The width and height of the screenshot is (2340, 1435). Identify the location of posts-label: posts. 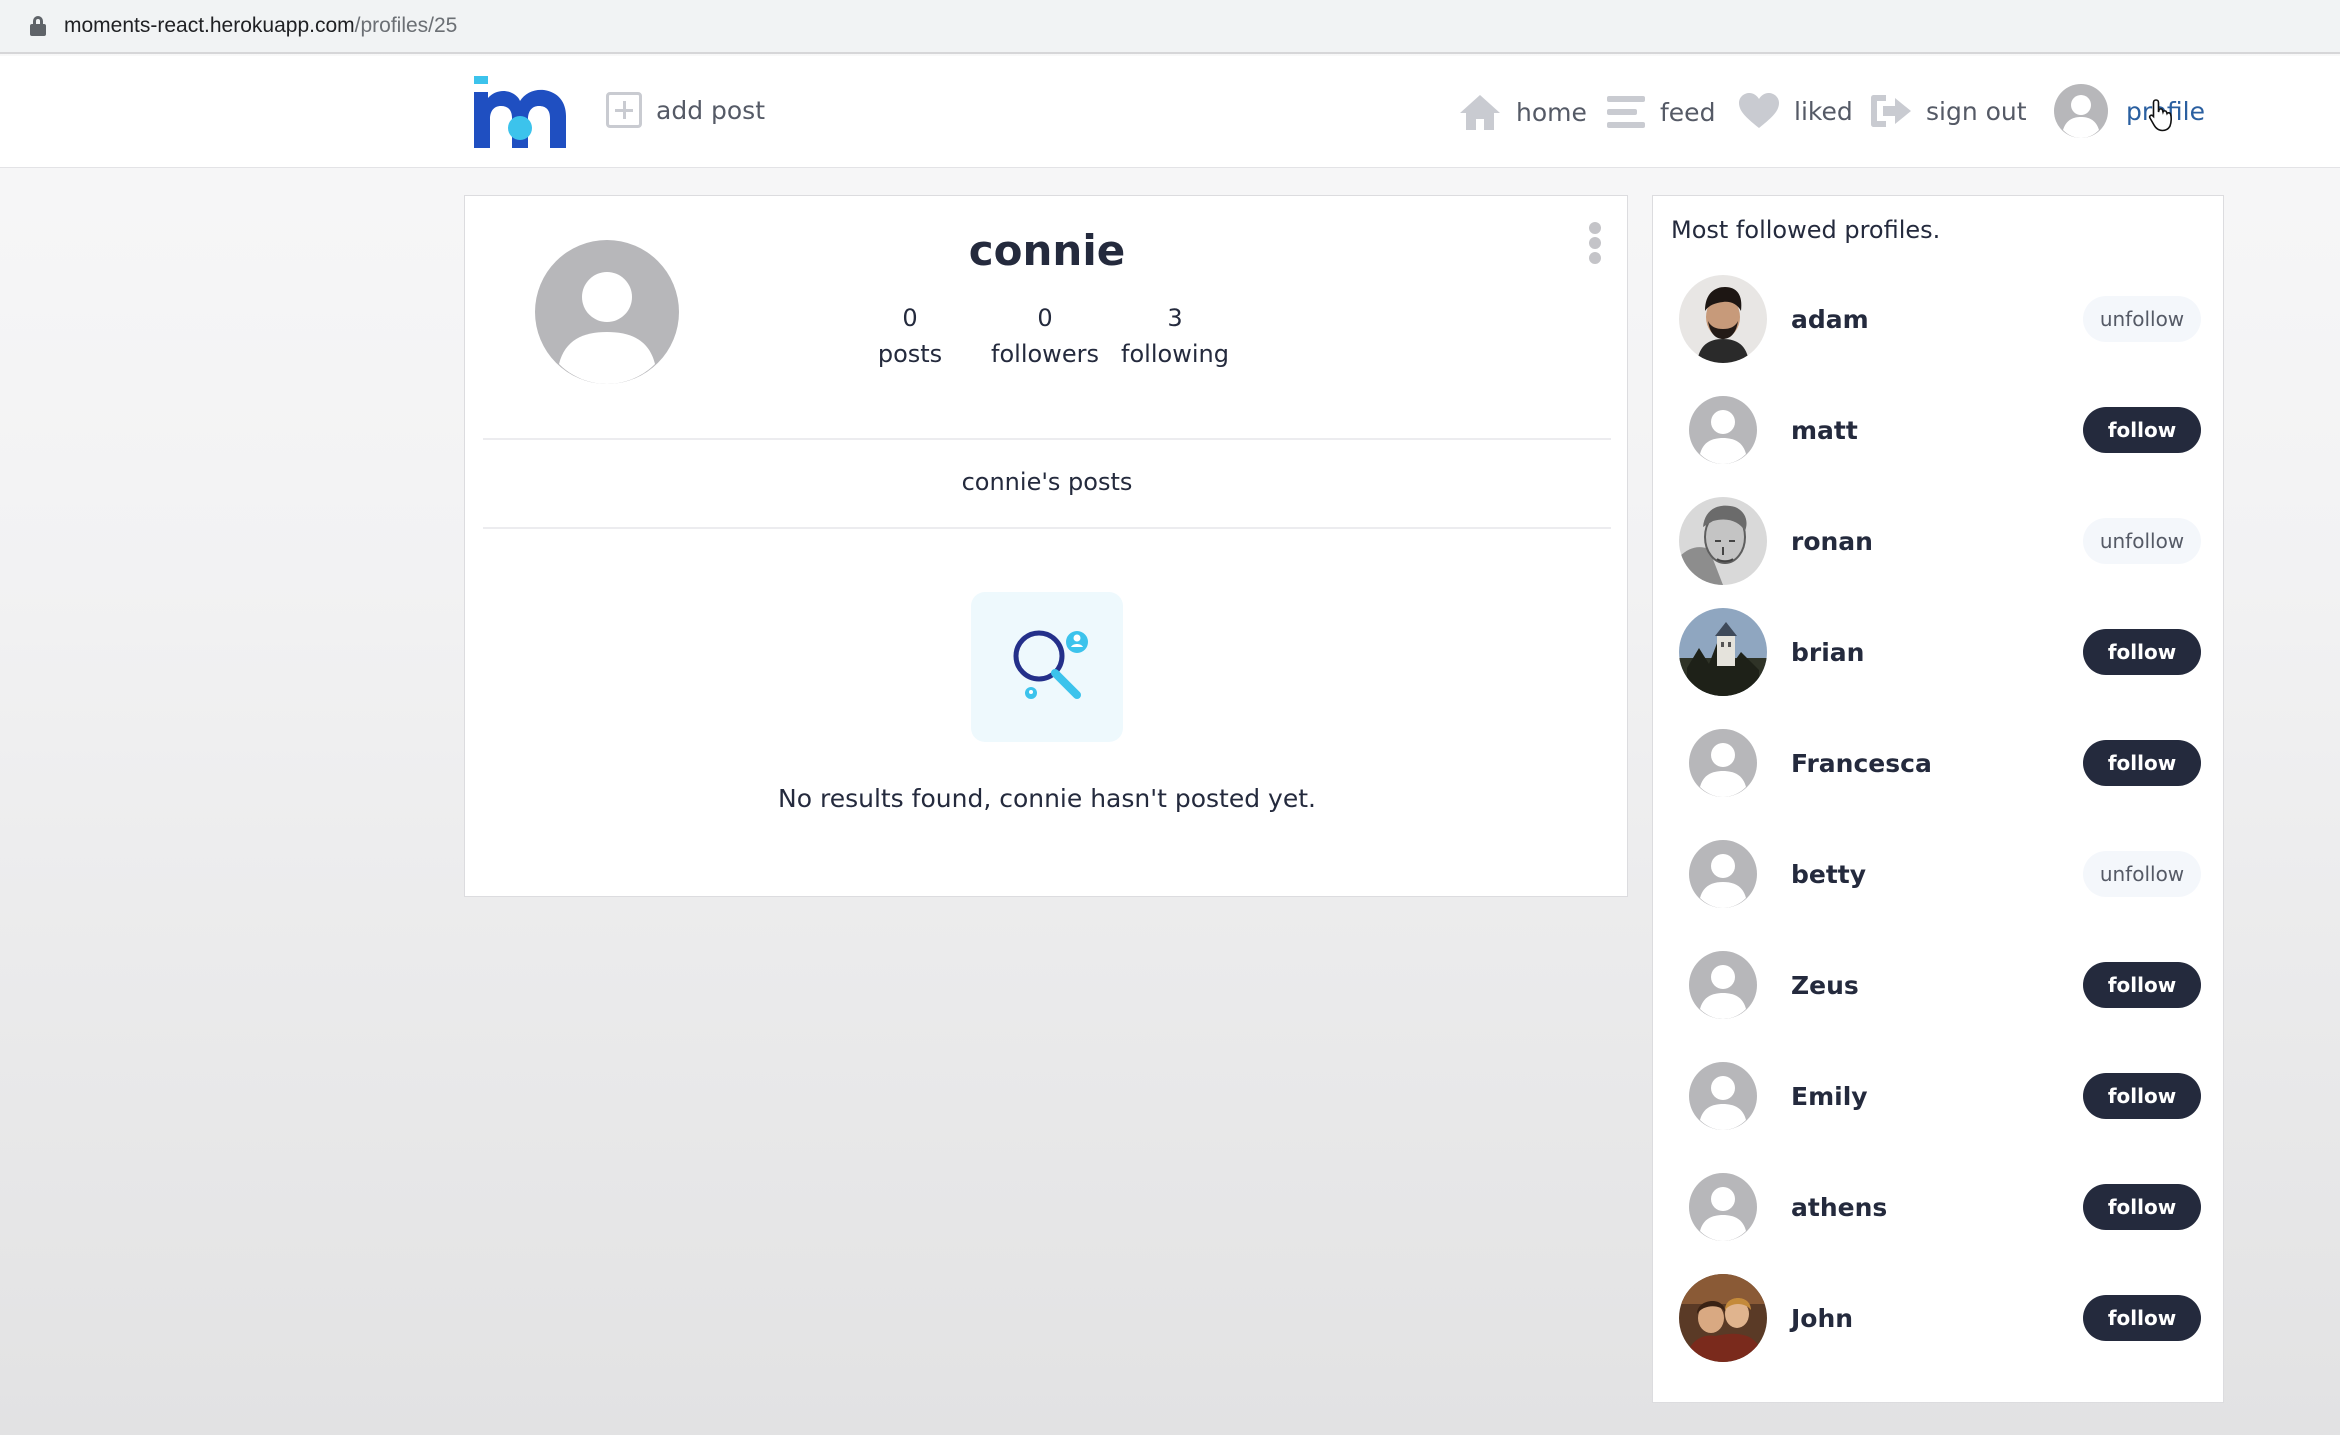
(910, 354).